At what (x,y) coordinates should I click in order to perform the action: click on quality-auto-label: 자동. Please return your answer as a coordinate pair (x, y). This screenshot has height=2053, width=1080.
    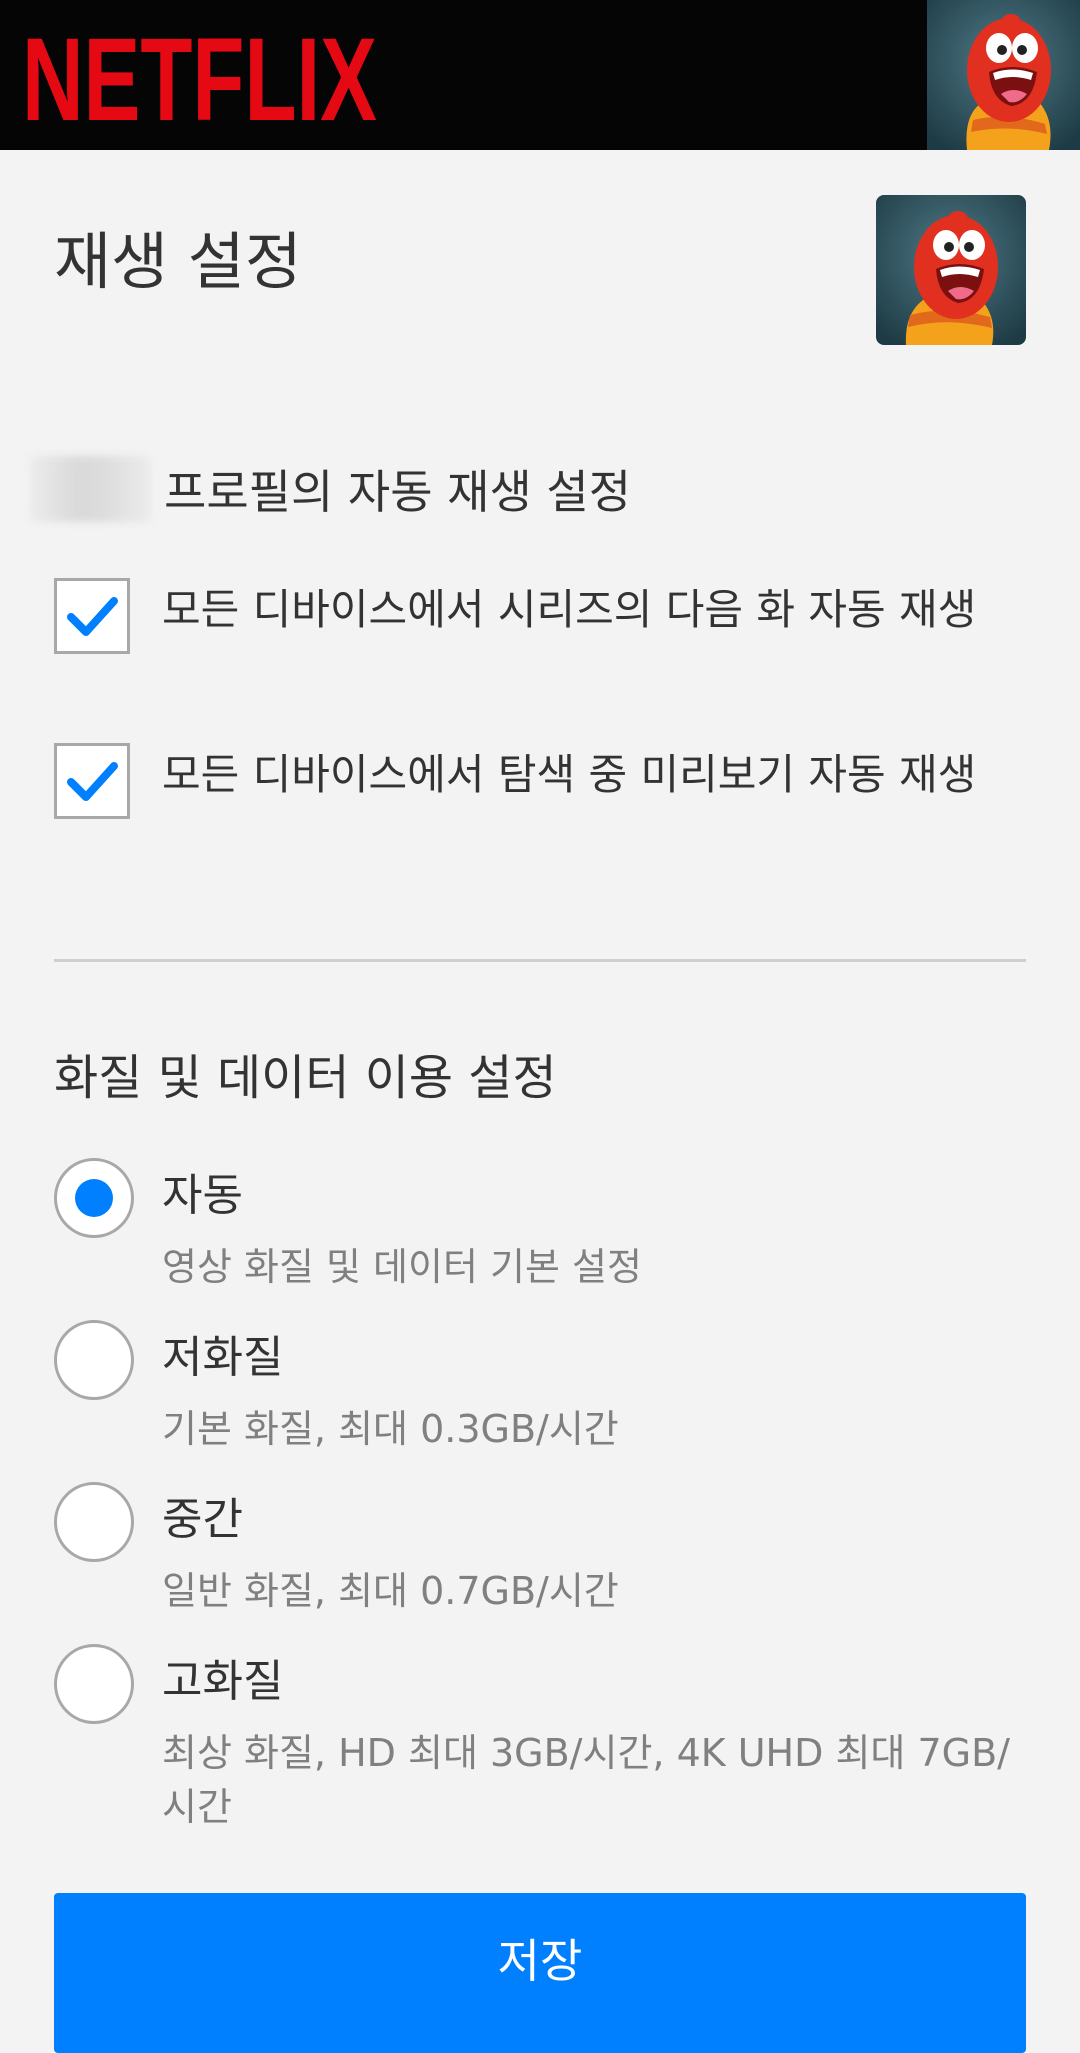
    Looking at the image, I should click on (202, 1195).